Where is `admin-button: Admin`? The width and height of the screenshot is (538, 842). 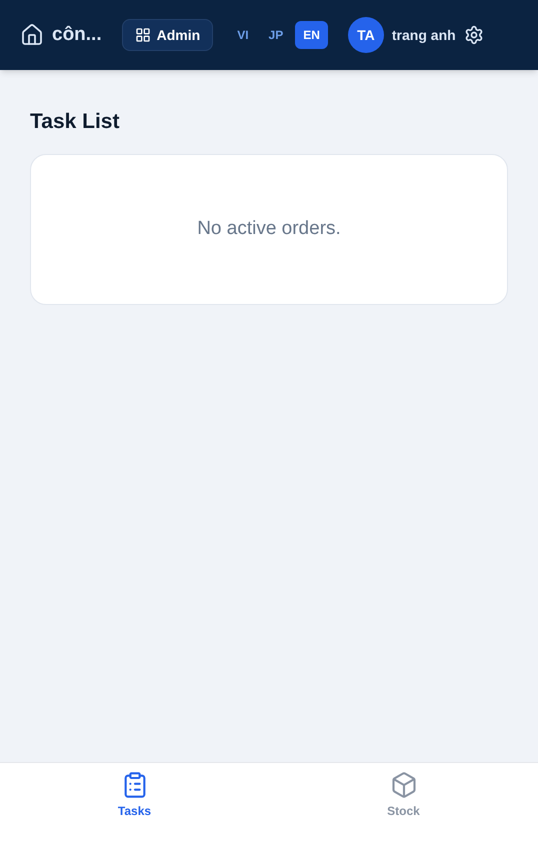 admin-button: Admin is located at coordinates (168, 35).